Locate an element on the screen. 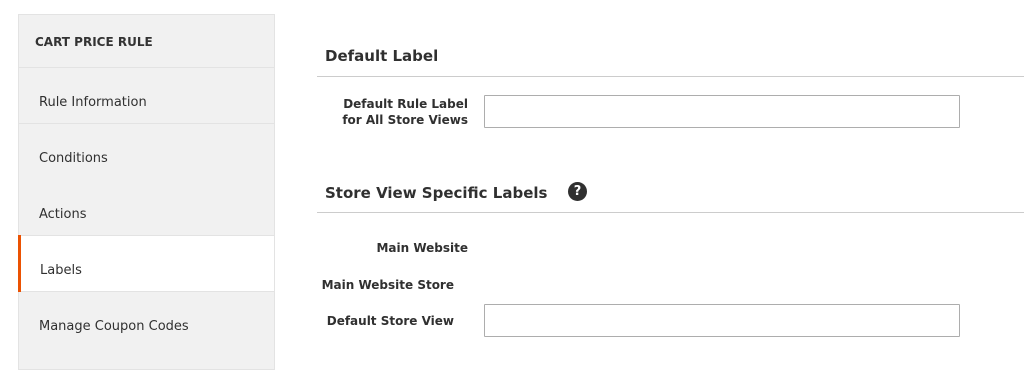 This screenshot has width=1024, height=391. default-rule-label-field-label: Default Rule Label for All Store Views is located at coordinates (393, 112).